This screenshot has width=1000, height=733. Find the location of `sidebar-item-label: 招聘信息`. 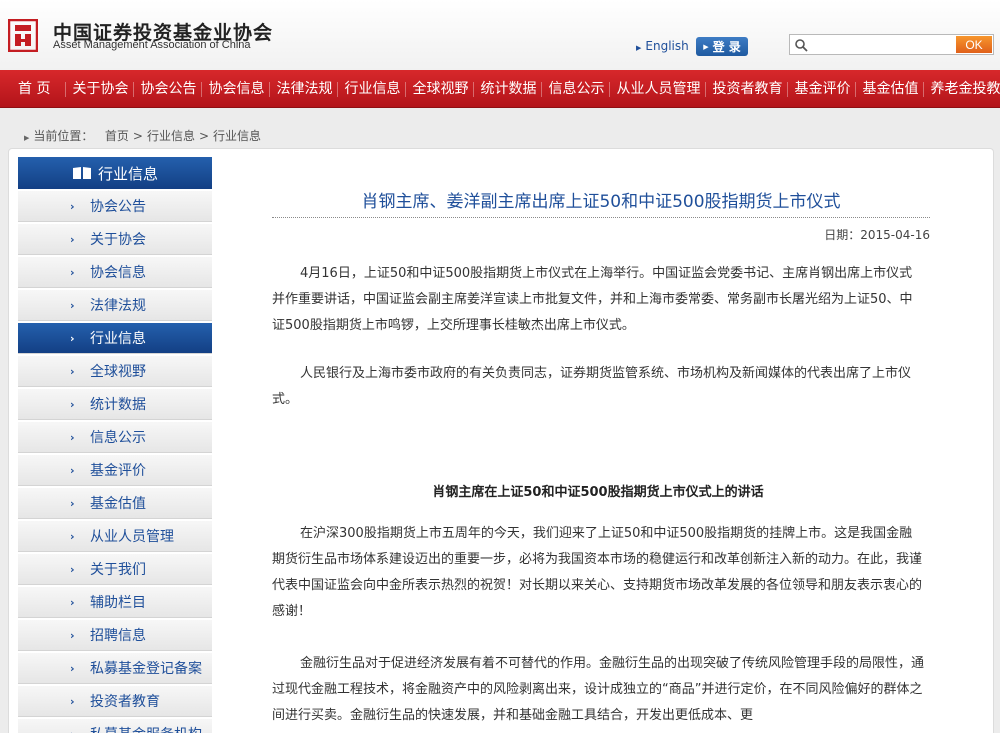

sidebar-item-label: 招聘信息 is located at coordinates (118, 636).